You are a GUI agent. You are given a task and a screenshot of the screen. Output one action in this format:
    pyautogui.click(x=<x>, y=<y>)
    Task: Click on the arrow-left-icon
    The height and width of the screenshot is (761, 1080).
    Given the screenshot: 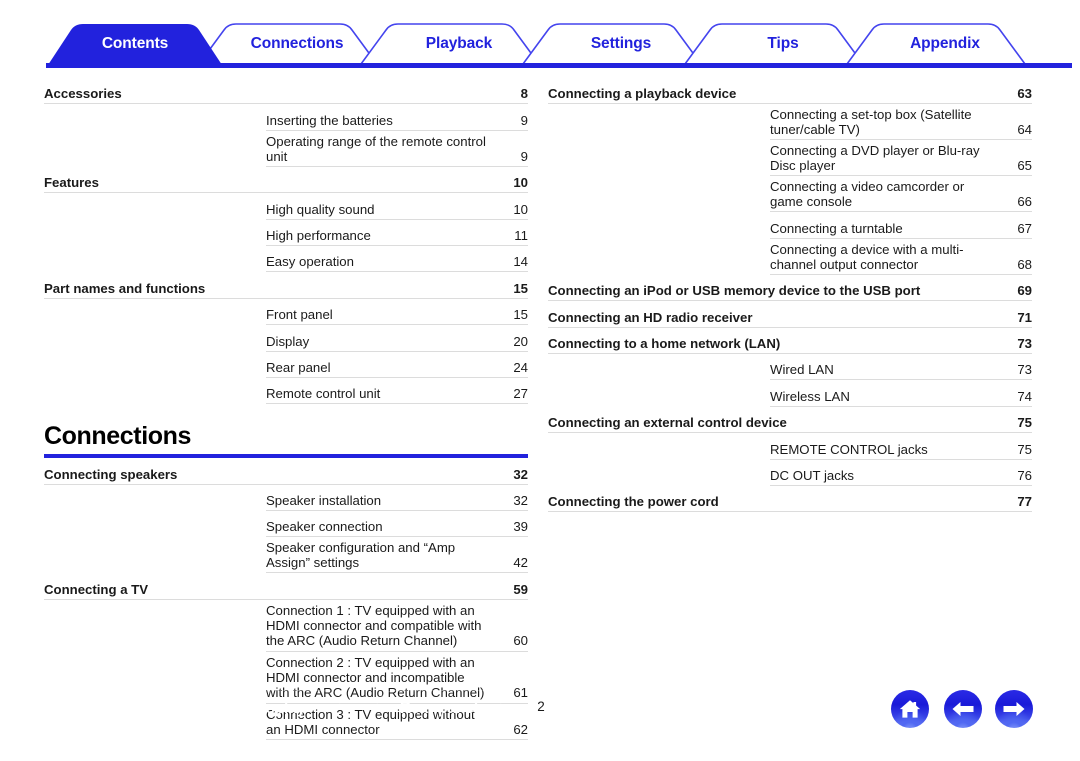 What is the action you would take?
    pyautogui.click(x=963, y=709)
    